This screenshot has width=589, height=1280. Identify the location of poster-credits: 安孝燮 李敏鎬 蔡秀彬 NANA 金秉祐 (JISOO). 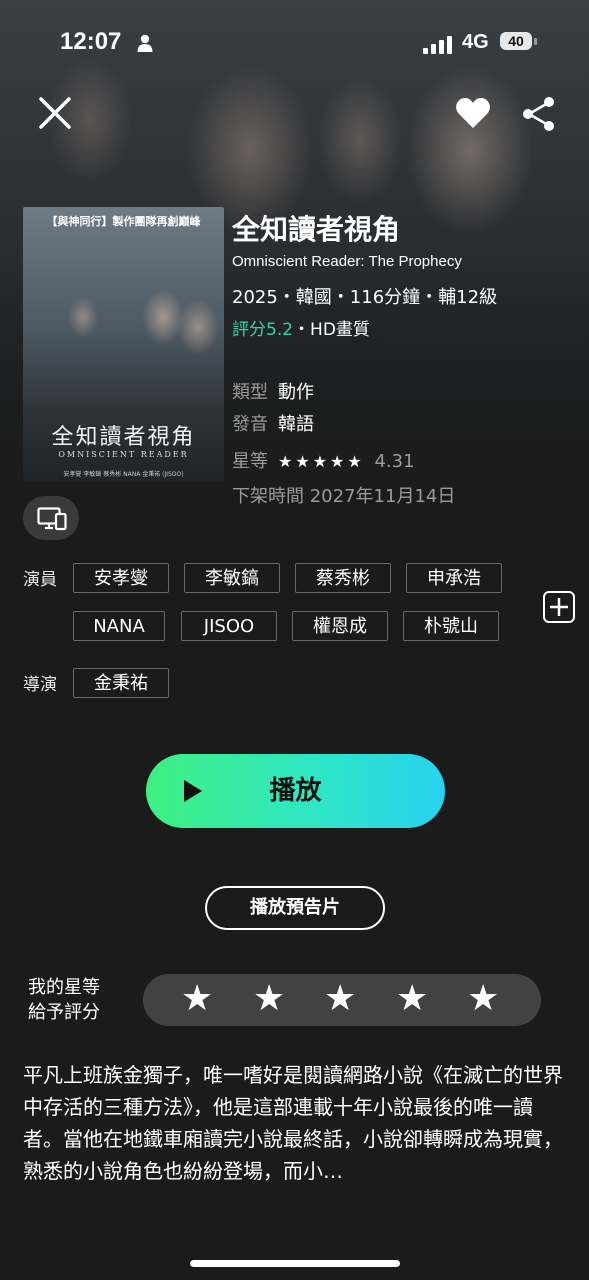
(123, 474).